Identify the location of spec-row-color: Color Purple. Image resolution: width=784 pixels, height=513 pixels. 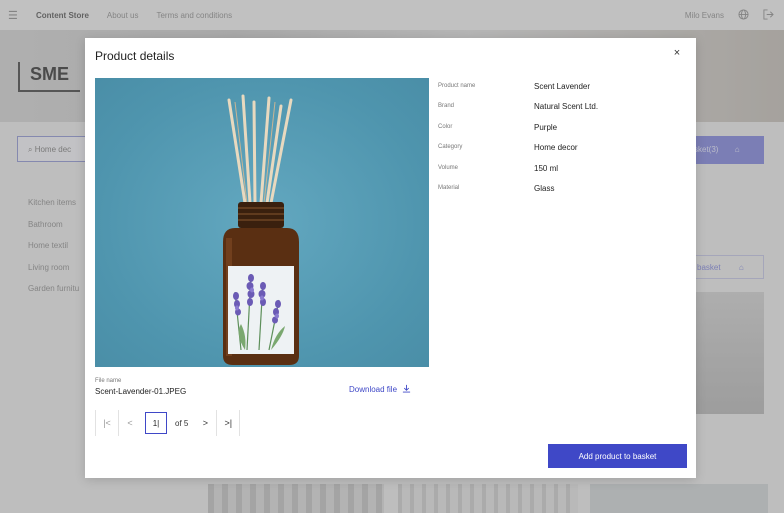
(563, 133).